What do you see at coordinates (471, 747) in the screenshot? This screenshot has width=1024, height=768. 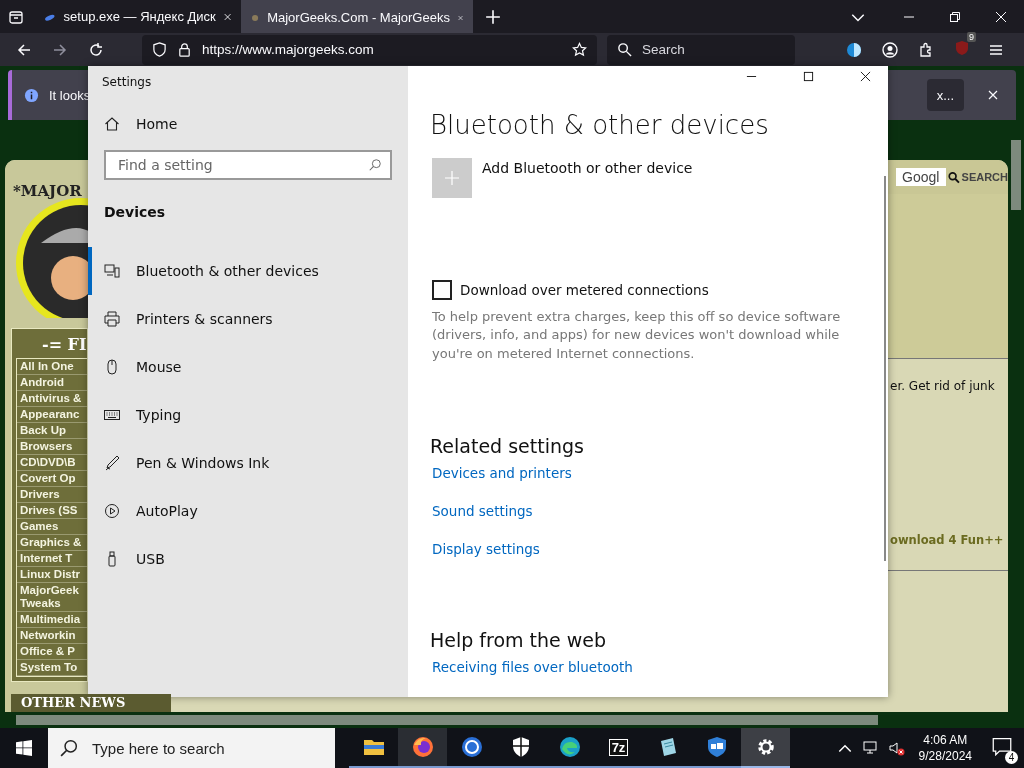 I see `ring-icon` at bounding box center [471, 747].